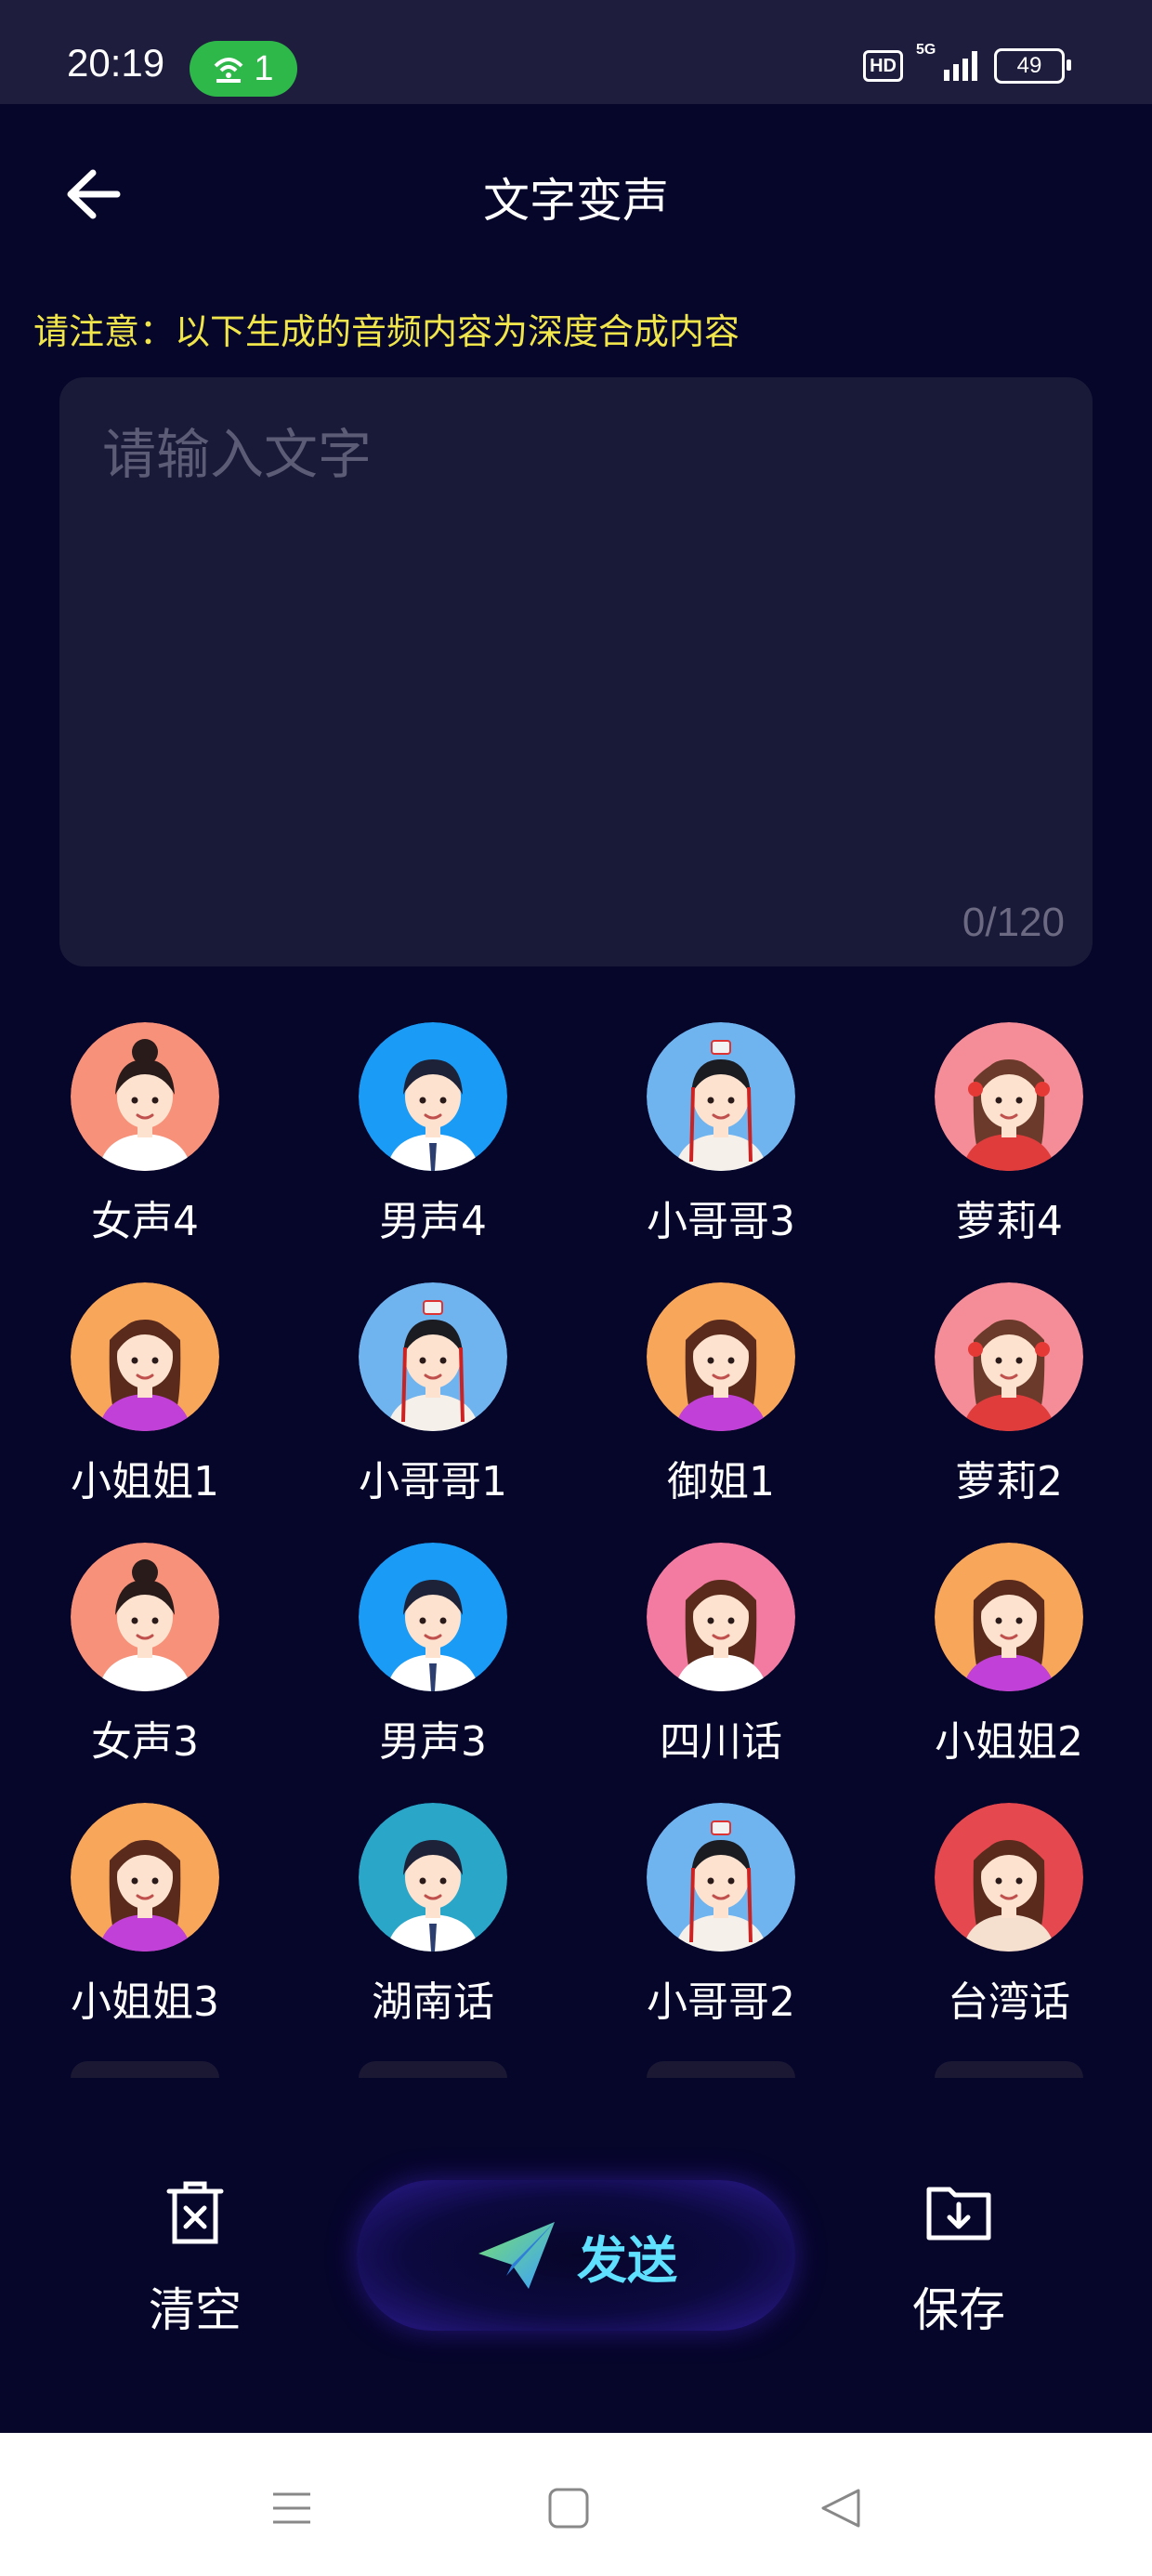  I want to click on voice-label: 男声3, so click(433, 1742).